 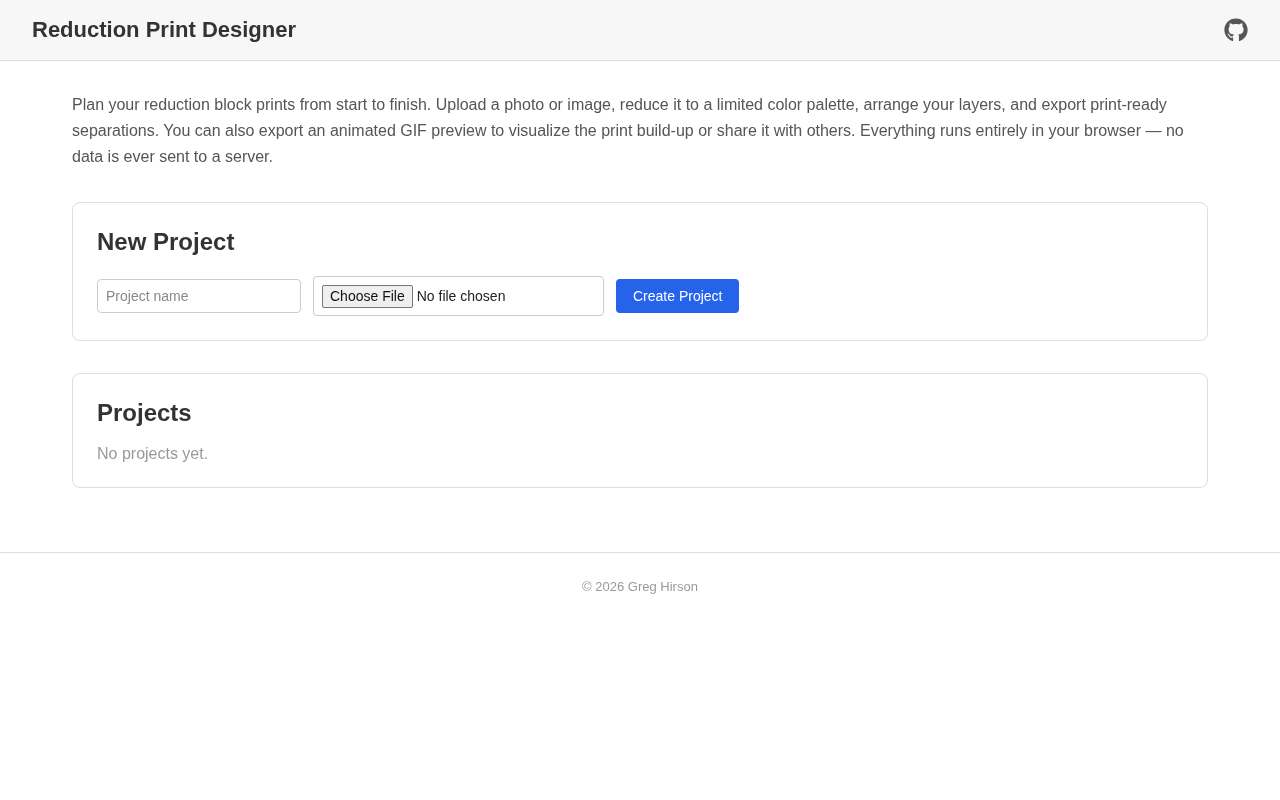 What do you see at coordinates (145, 412) in the screenshot?
I see `card-heading: Projects` at bounding box center [145, 412].